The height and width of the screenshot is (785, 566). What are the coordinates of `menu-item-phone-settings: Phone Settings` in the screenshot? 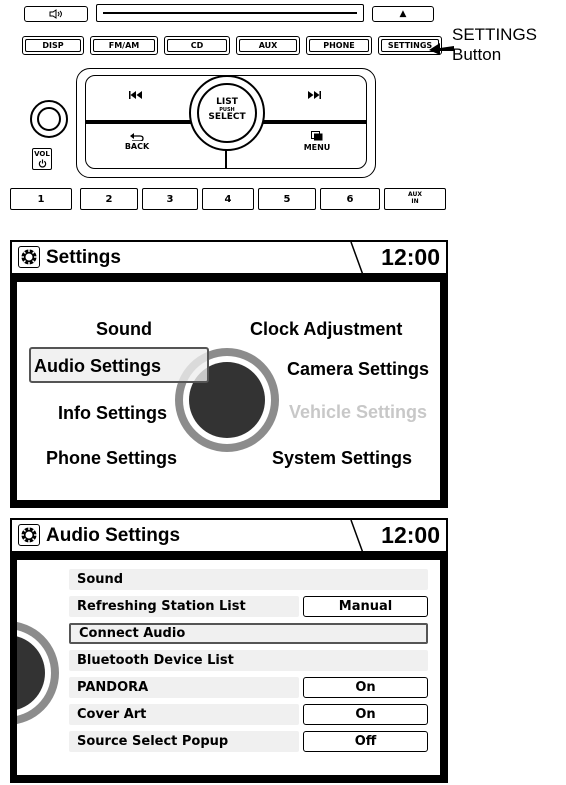 It's located at (111, 458).